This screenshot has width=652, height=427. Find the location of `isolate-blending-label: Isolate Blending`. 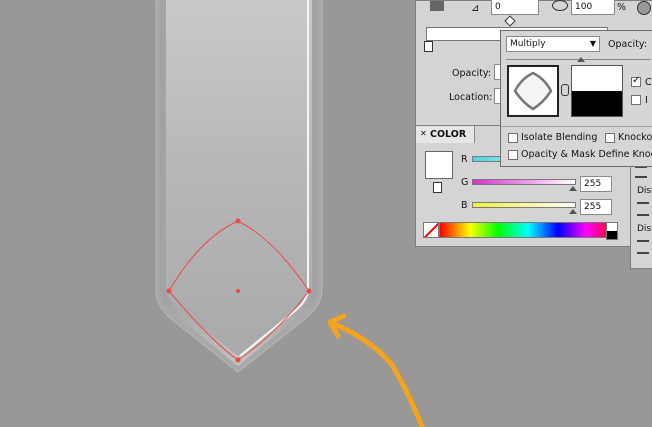

isolate-blending-label: Isolate Blending is located at coordinates (559, 137).